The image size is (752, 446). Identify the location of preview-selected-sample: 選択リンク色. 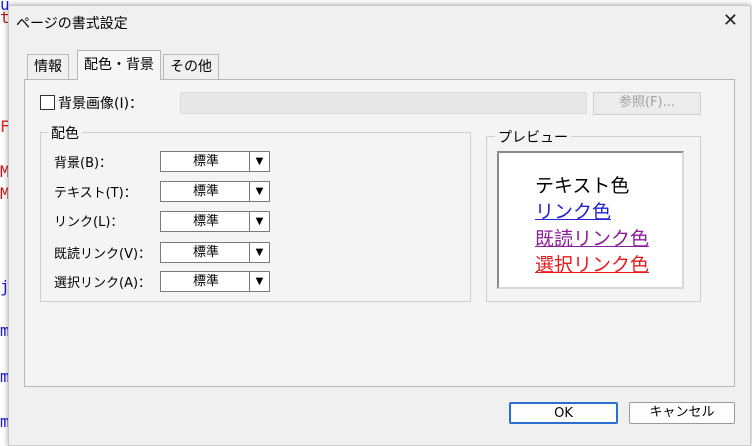
(592, 265).